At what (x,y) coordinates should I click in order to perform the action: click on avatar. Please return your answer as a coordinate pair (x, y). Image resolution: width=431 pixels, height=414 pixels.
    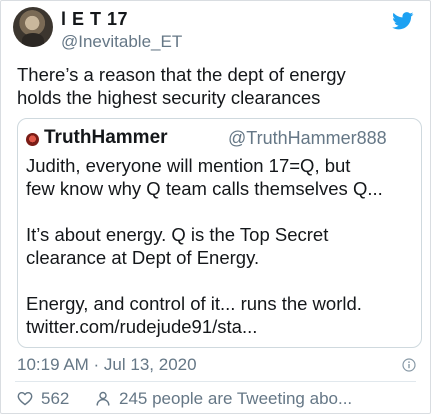
    Looking at the image, I should click on (33, 27).